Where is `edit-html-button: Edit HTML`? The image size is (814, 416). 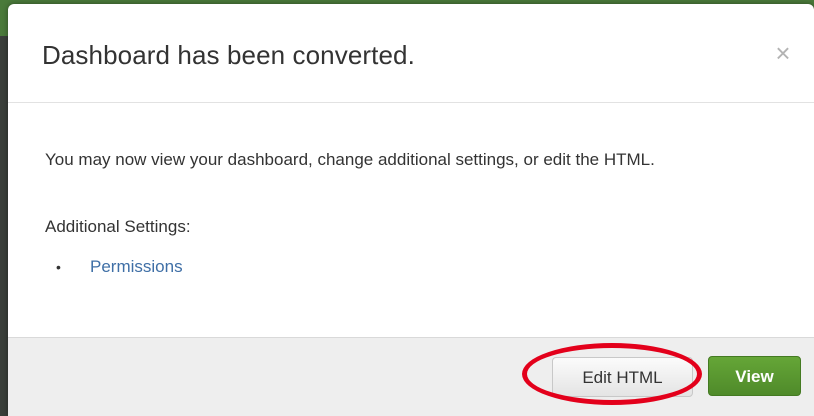
edit-html-button: Edit HTML is located at coordinates (622, 377).